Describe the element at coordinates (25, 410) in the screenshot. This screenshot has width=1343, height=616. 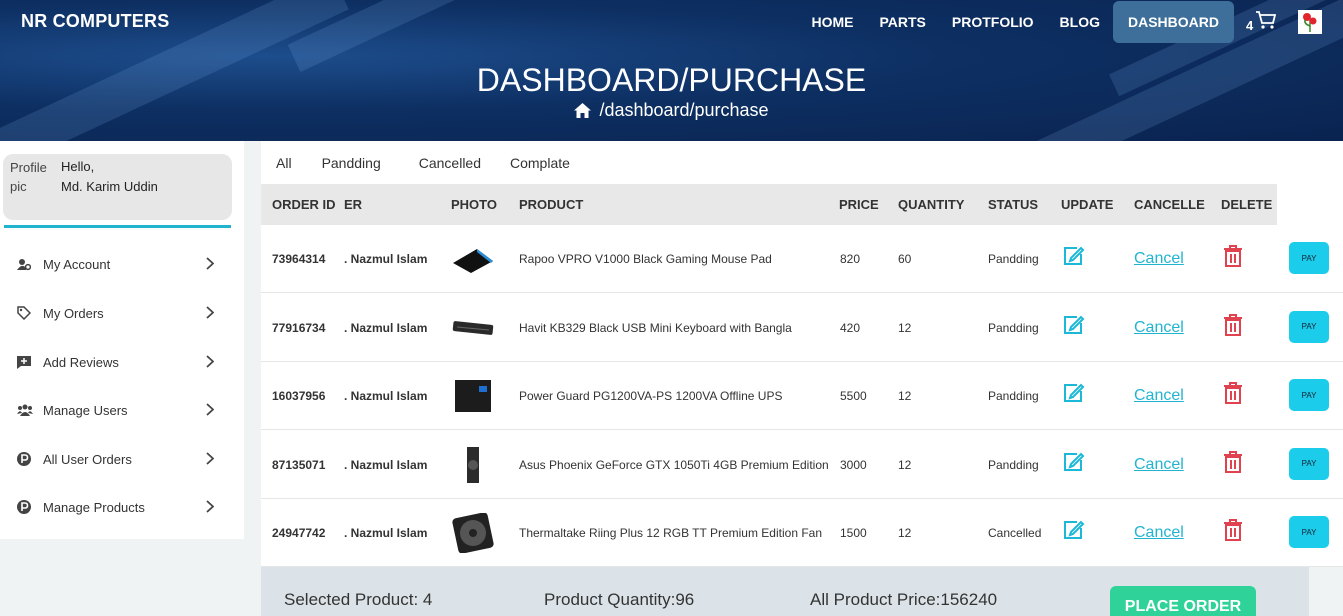
I see `users-icon` at that location.